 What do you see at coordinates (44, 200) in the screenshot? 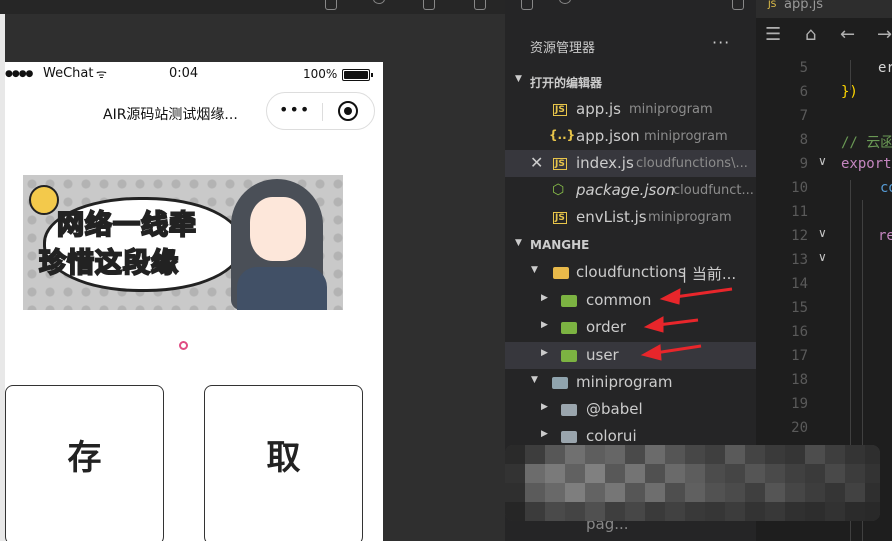
I see `cartoon-boy-icon` at bounding box center [44, 200].